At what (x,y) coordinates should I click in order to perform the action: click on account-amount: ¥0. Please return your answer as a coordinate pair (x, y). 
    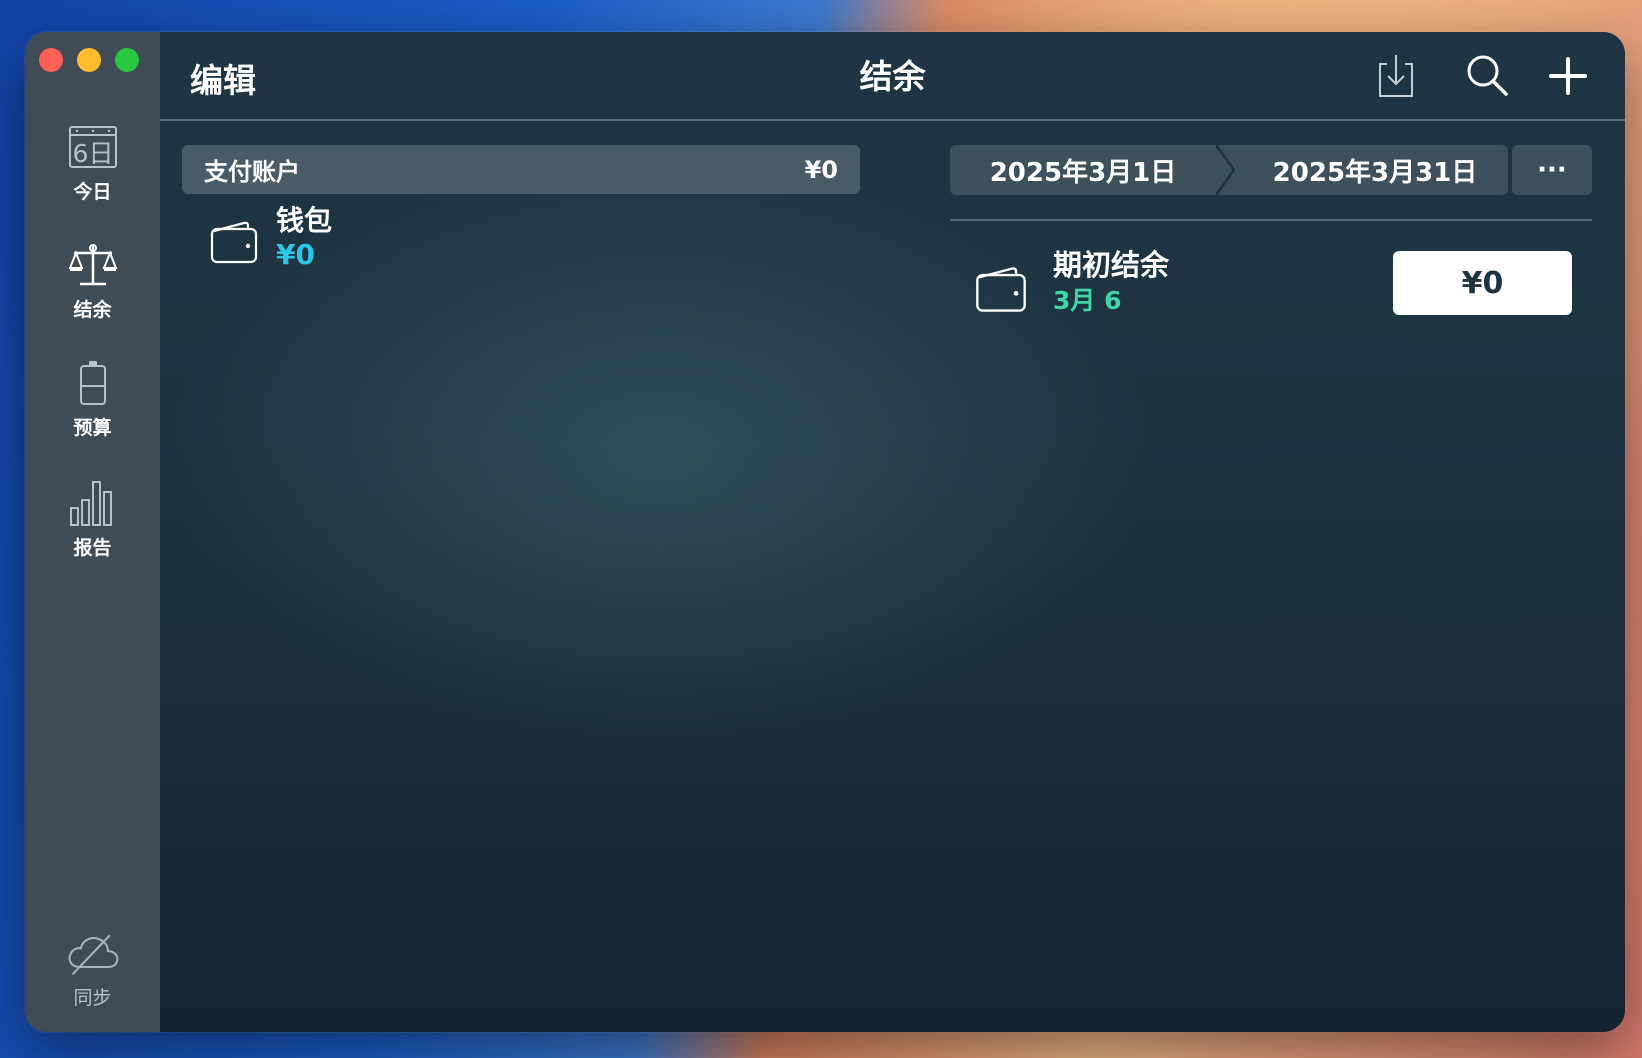
    Looking at the image, I should click on (295, 254).